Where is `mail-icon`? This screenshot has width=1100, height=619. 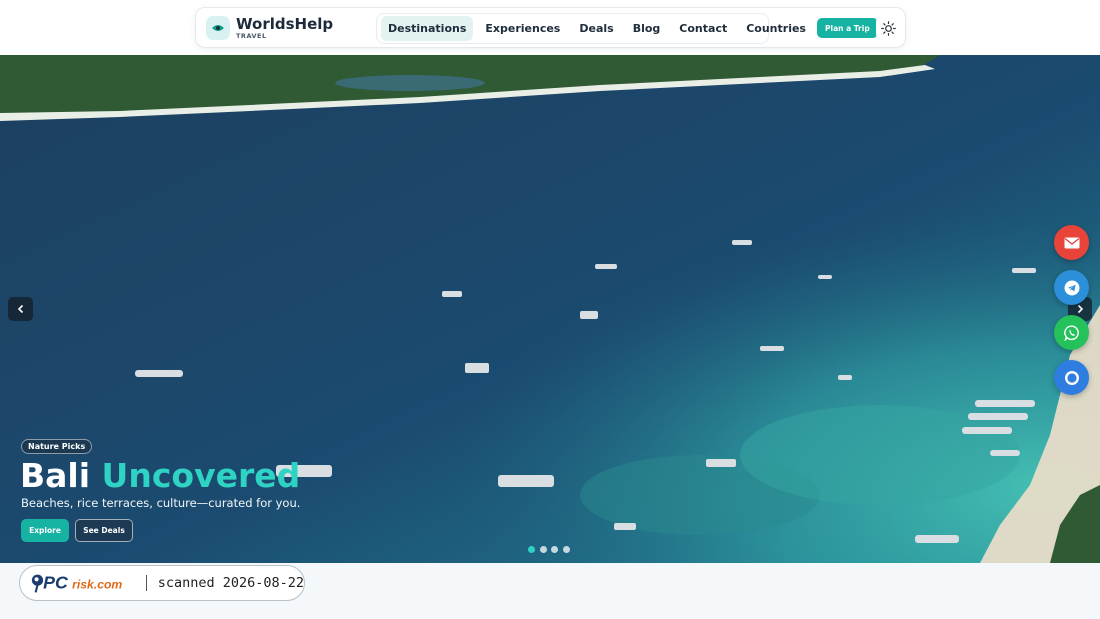 mail-icon is located at coordinates (1071, 242).